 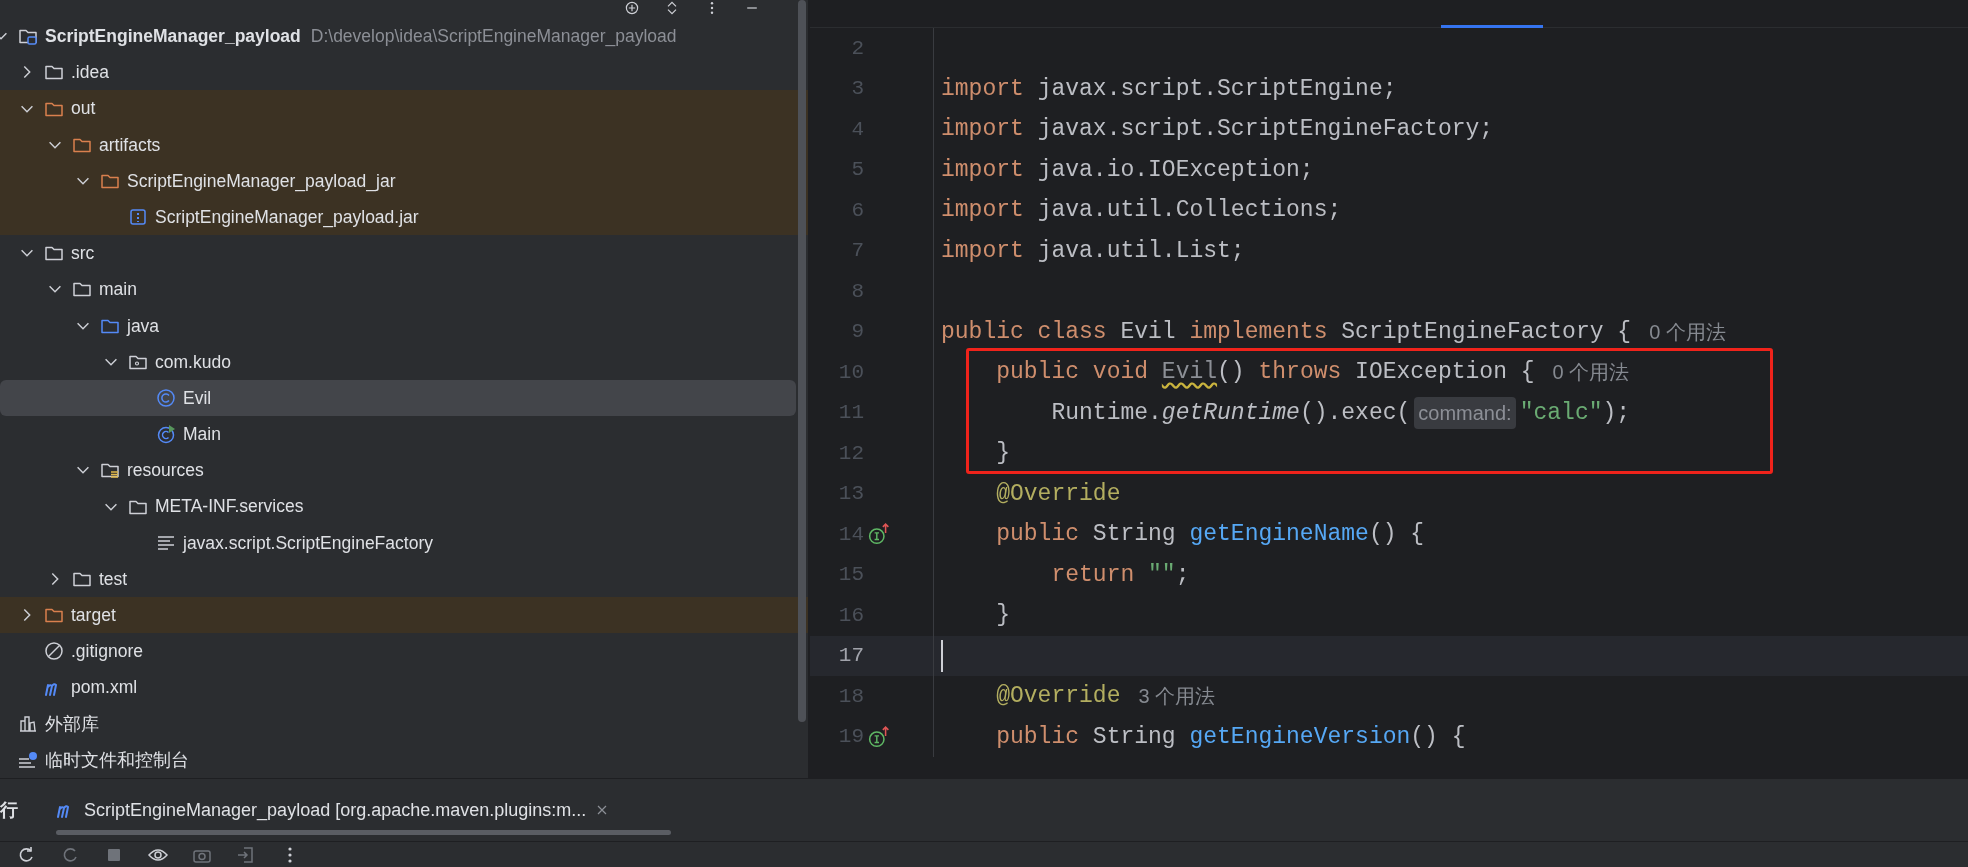 What do you see at coordinates (287, 217) in the screenshot?
I see `tree-item-label: ScriptEngineManager_payload.jar` at bounding box center [287, 217].